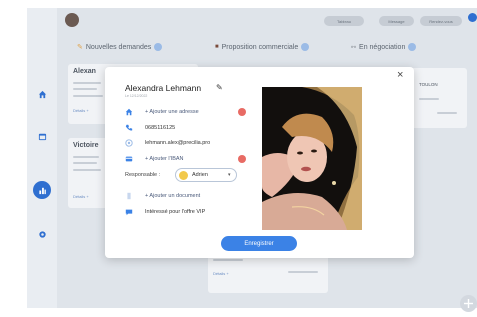  Describe the element at coordinates (354, 47) in the screenshot. I see `handshake-icon: ⚯` at that location.